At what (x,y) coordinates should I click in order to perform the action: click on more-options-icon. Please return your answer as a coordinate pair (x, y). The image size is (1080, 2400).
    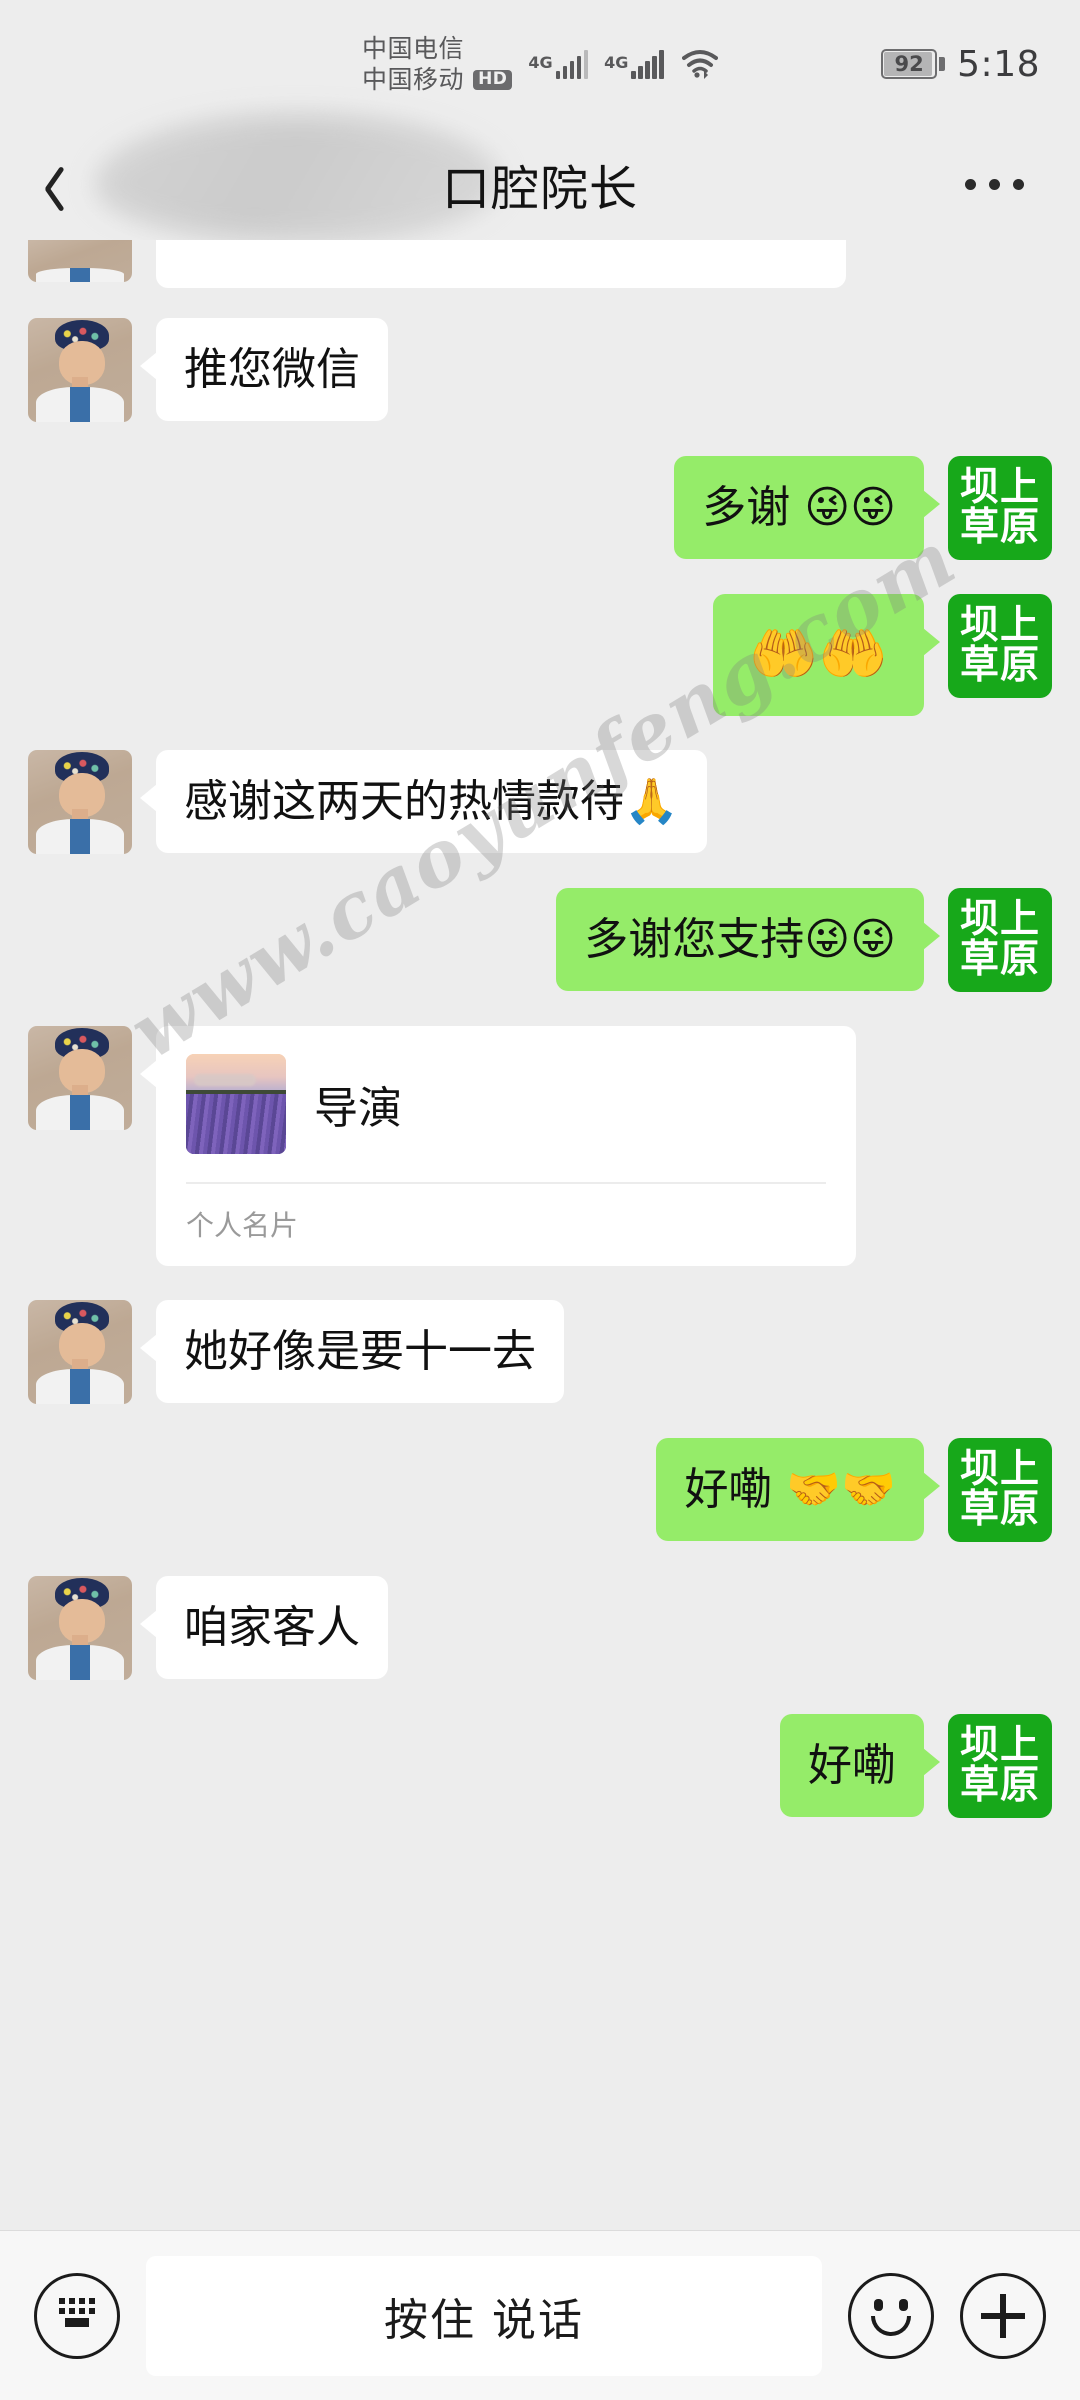
    Looking at the image, I should click on (994, 184).